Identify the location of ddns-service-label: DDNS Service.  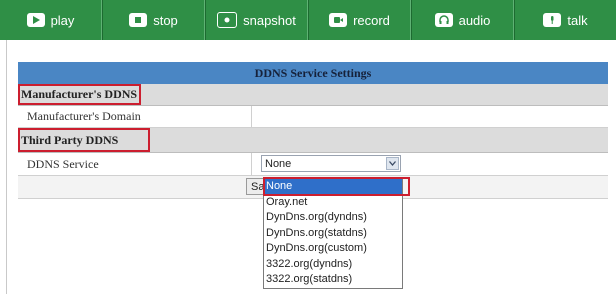
(135, 164).